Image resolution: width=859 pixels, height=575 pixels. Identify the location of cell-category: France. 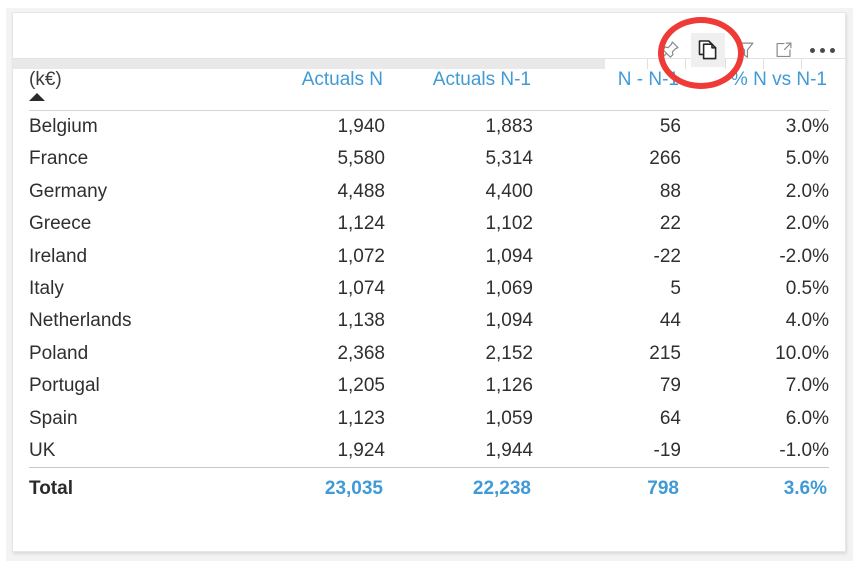
(59, 159).